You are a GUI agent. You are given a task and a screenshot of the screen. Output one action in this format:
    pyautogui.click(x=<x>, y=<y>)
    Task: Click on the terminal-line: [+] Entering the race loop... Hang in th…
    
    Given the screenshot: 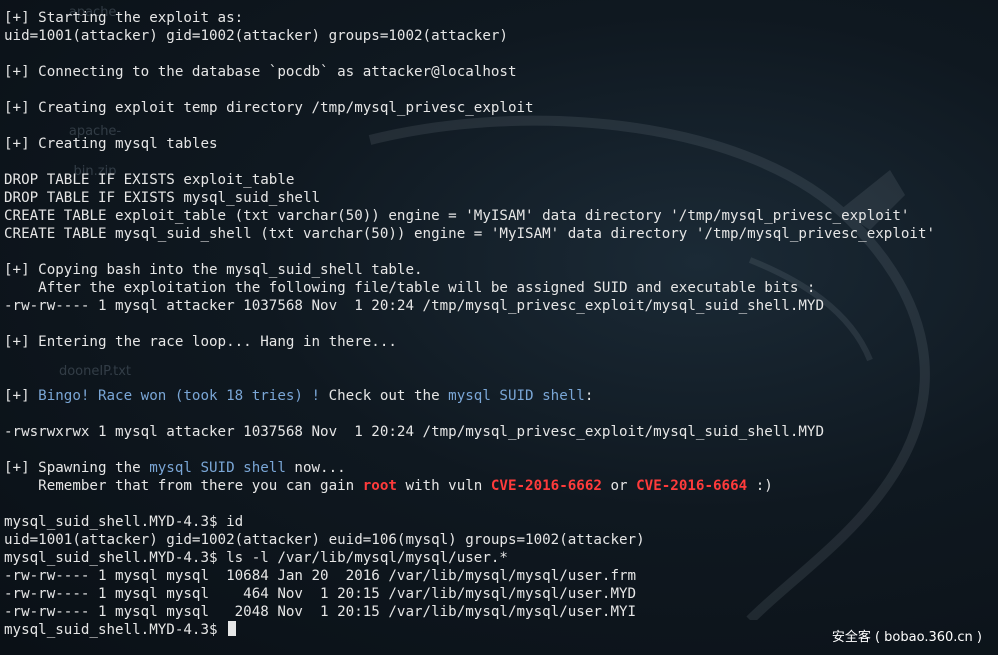 What is the action you would take?
    pyautogui.click(x=501, y=342)
    